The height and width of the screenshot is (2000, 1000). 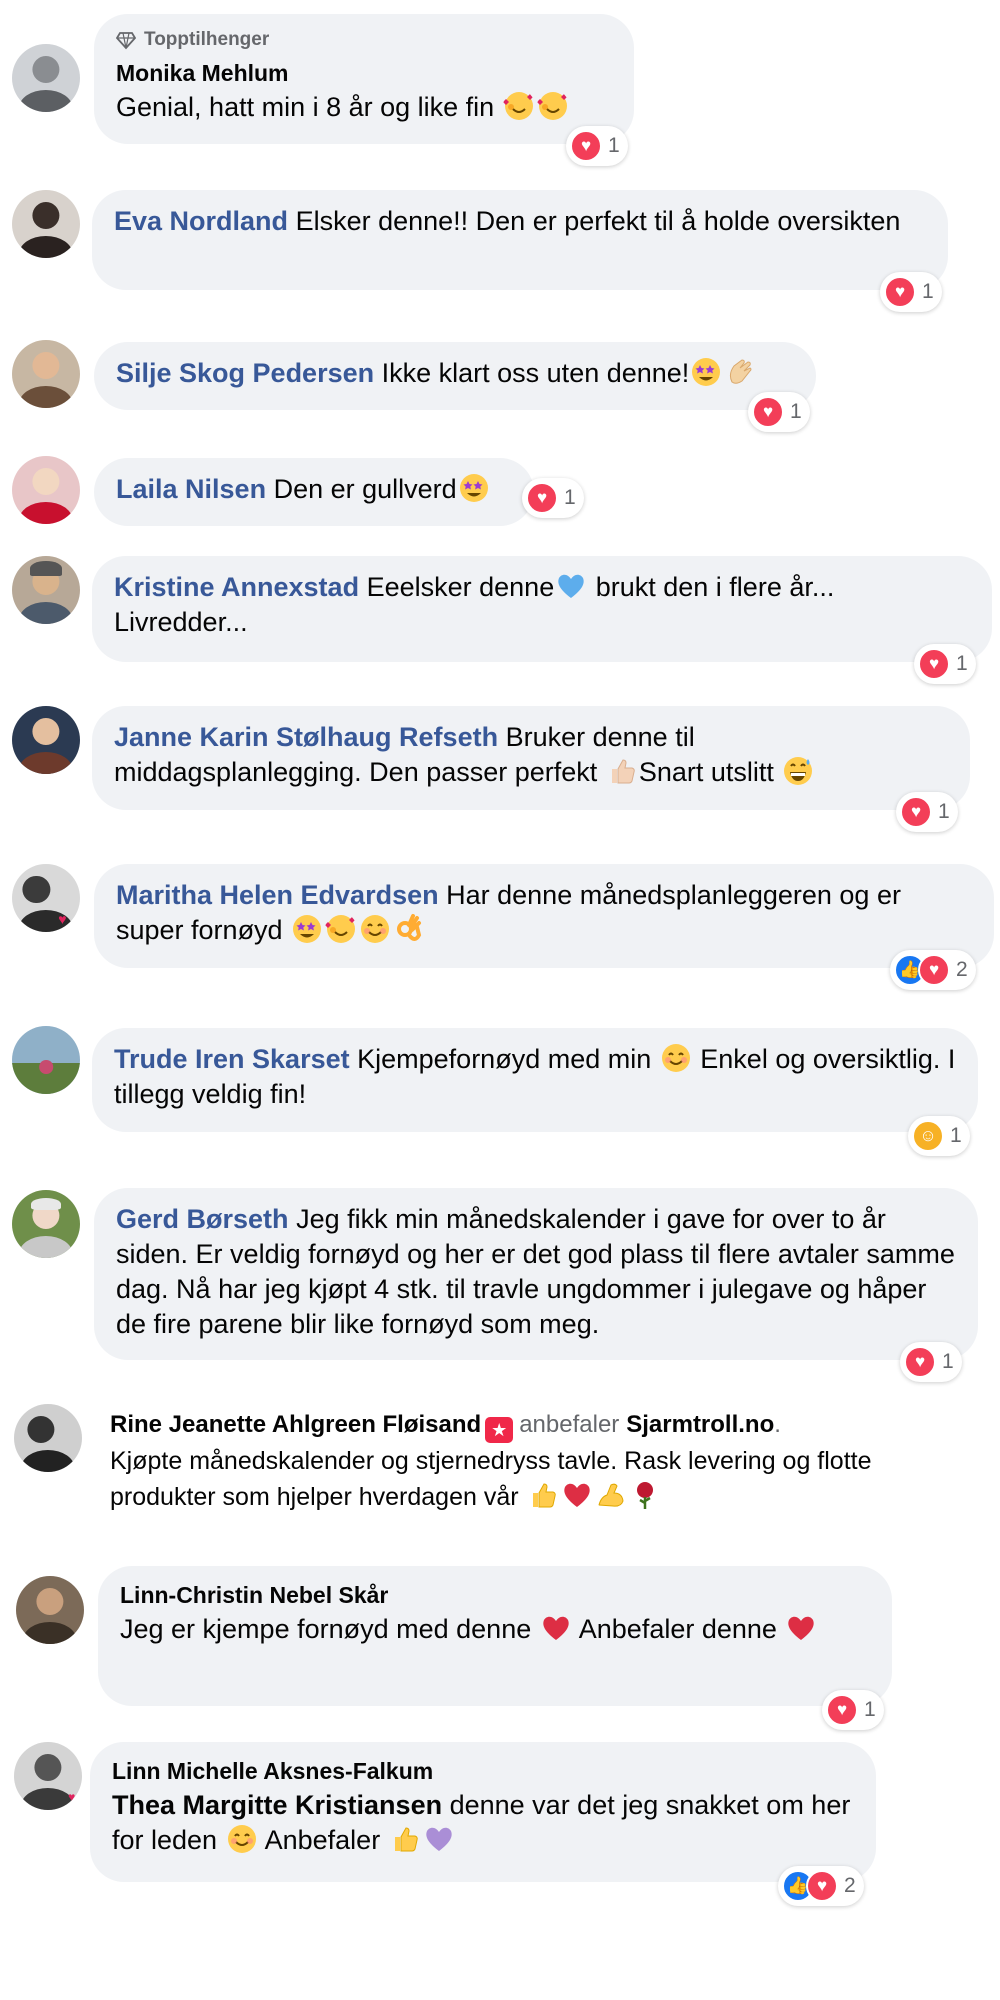 I want to click on diamond-icon, so click(x=126, y=41).